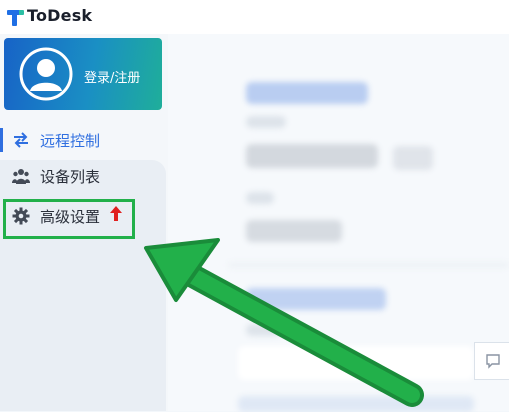 This screenshot has height=412, width=509. What do you see at coordinates (60, 15) in the screenshot?
I see `app-title: ToDesk` at bounding box center [60, 15].